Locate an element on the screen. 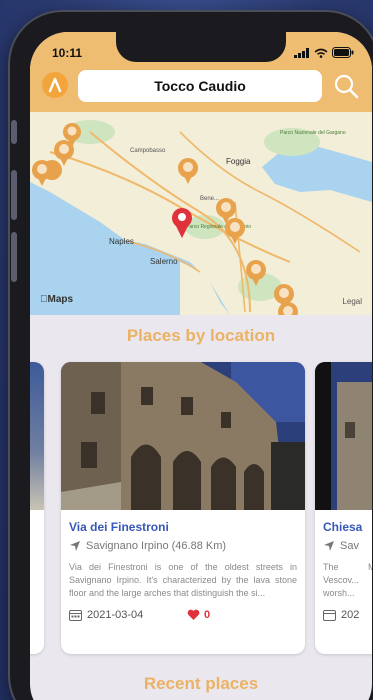  next-place-location-text: Sav is located at coordinates (349, 546).